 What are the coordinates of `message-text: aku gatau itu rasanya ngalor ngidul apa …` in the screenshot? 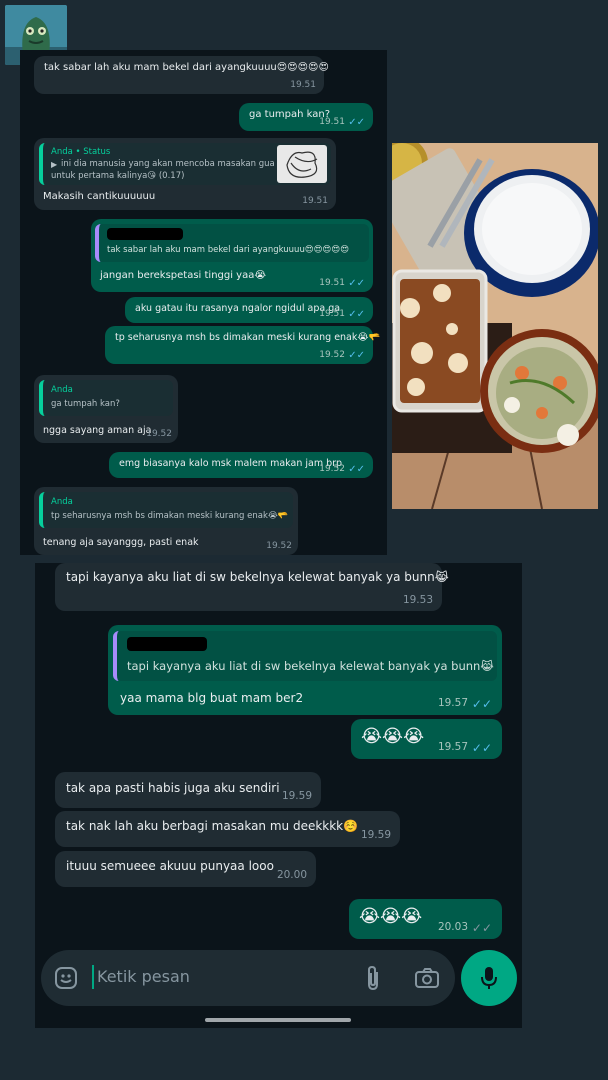 It's located at (238, 308).